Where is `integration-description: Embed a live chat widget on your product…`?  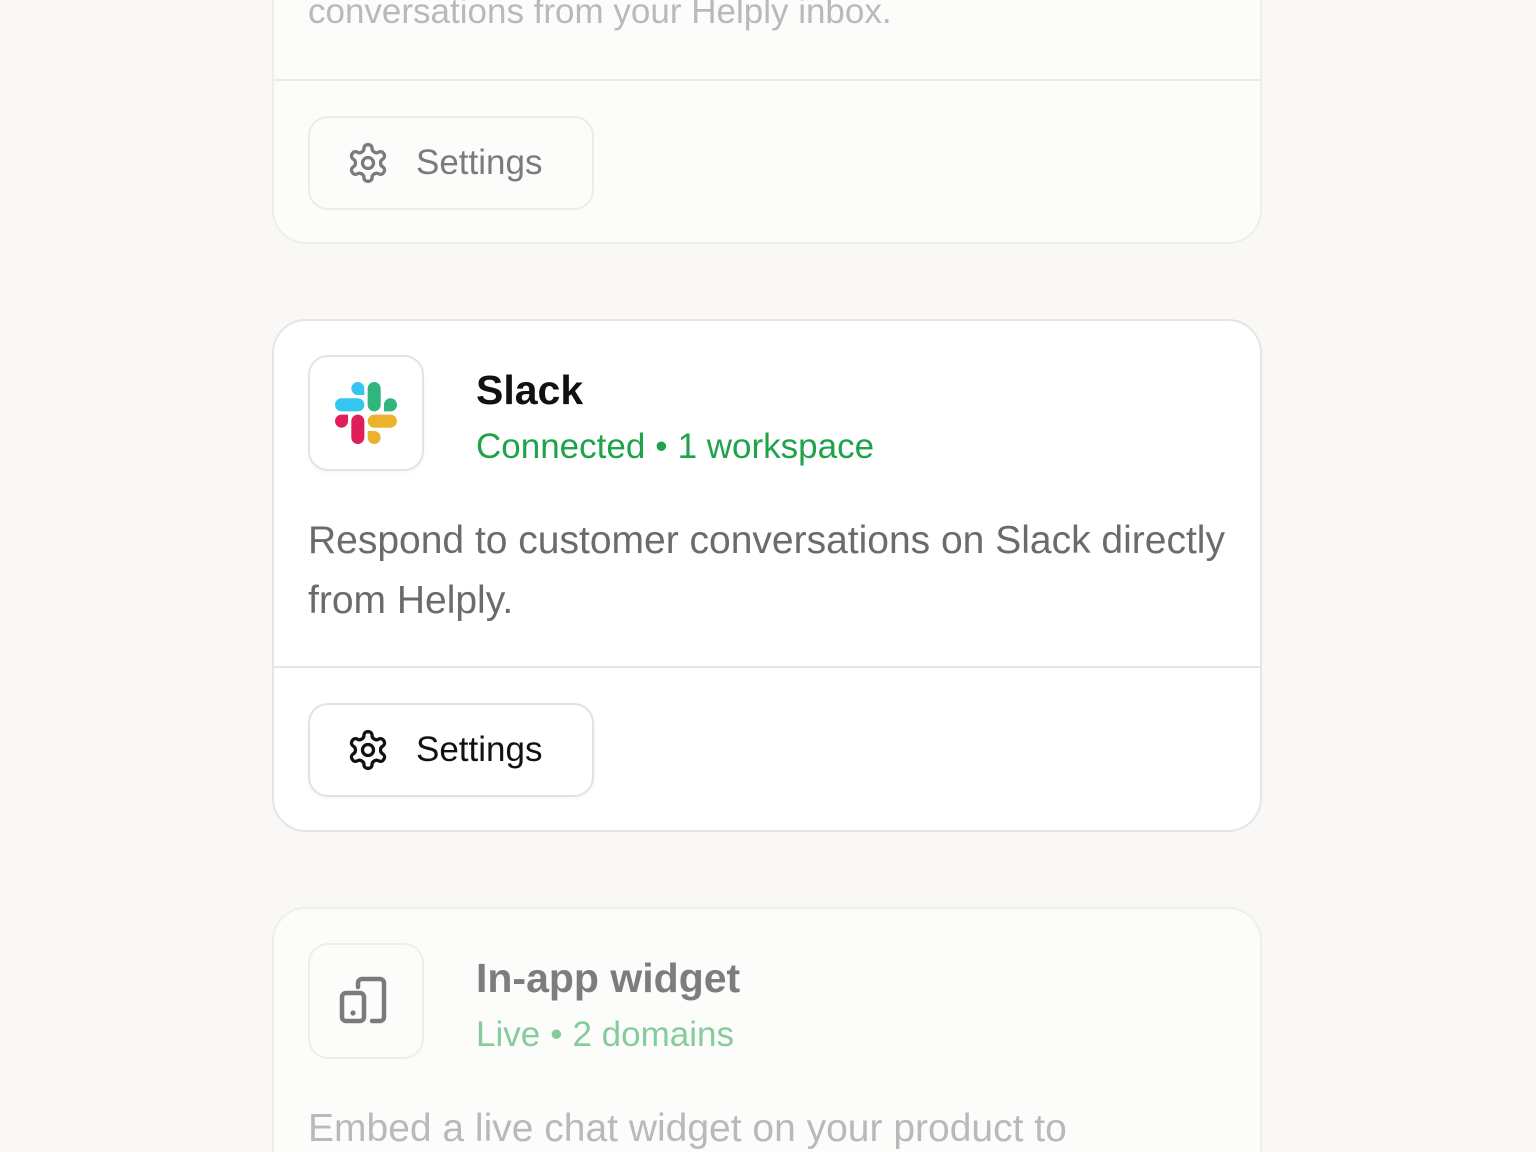
integration-description: Embed a live chat widget on your product… is located at coordinates (687, 1128).